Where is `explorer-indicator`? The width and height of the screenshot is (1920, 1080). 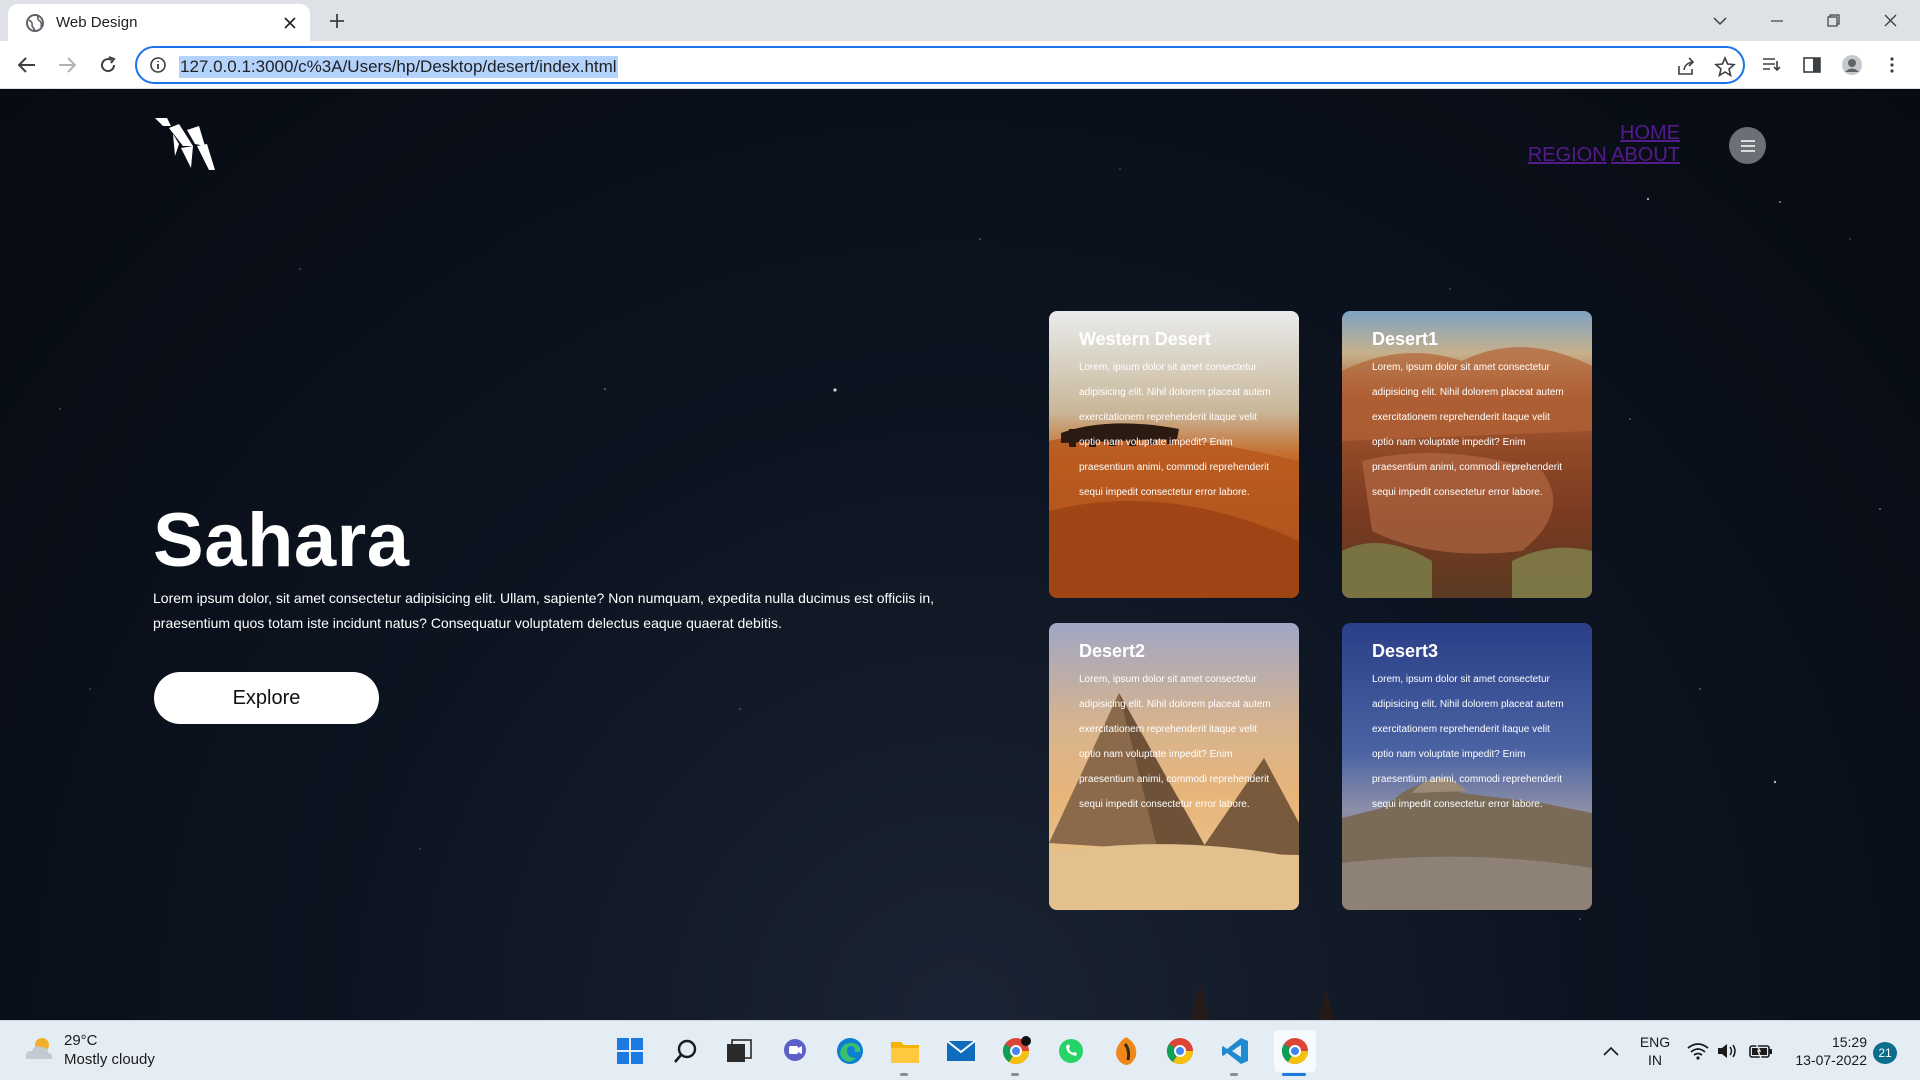 explorer-indicator is located at coordinates (904, 1074).